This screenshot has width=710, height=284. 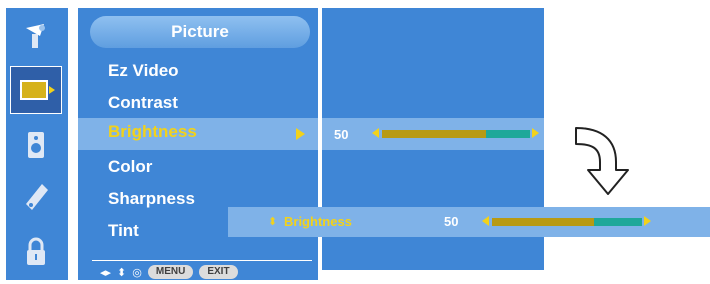 I want to click on ok-icon: ◎, so click(x=137, y=272).